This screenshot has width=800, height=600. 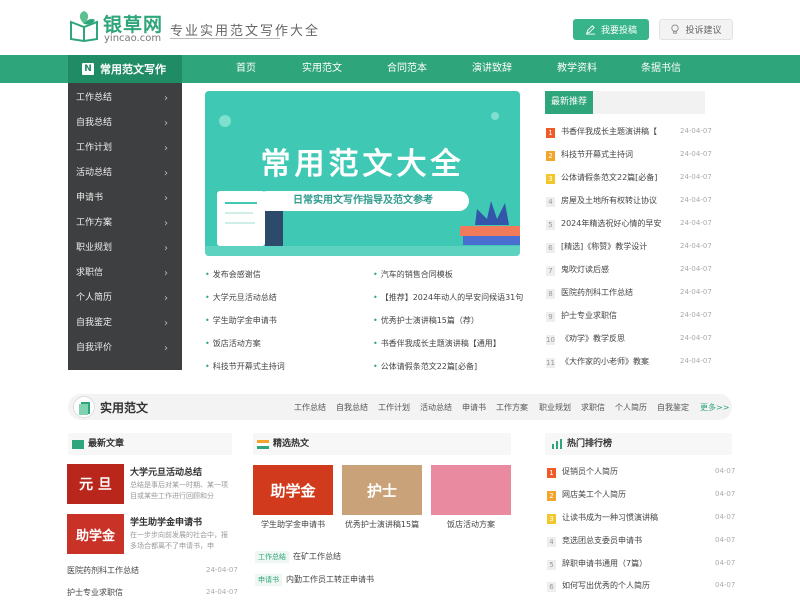 What do you see at coordinates (352, 407) in the screenshot?
I see `section-link: 自我总结` at bounding box center [352, 407].